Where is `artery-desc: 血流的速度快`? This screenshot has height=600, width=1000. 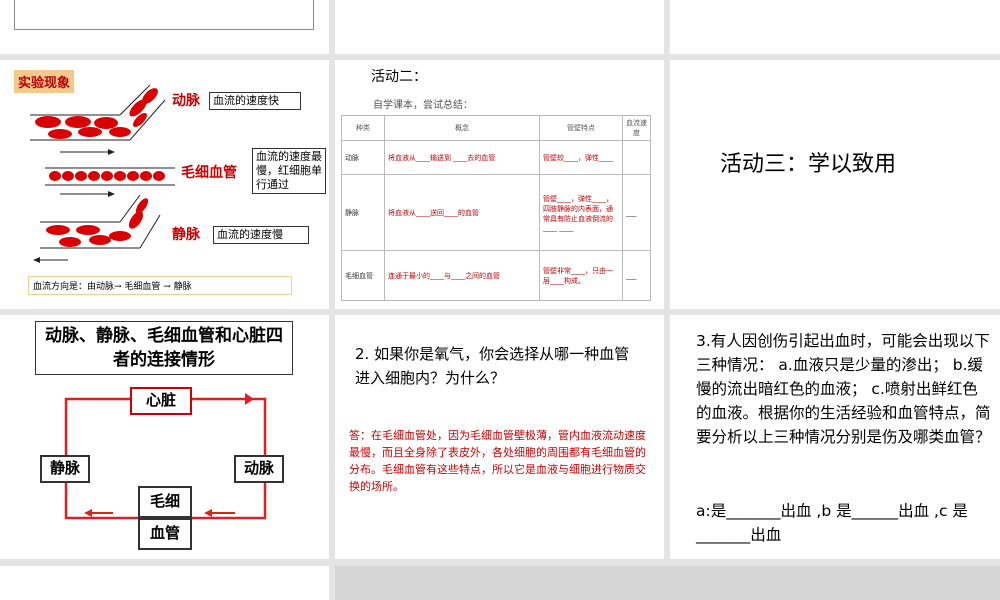 artery-desc: 血流的速度快 is located at coordinates (255, 101).